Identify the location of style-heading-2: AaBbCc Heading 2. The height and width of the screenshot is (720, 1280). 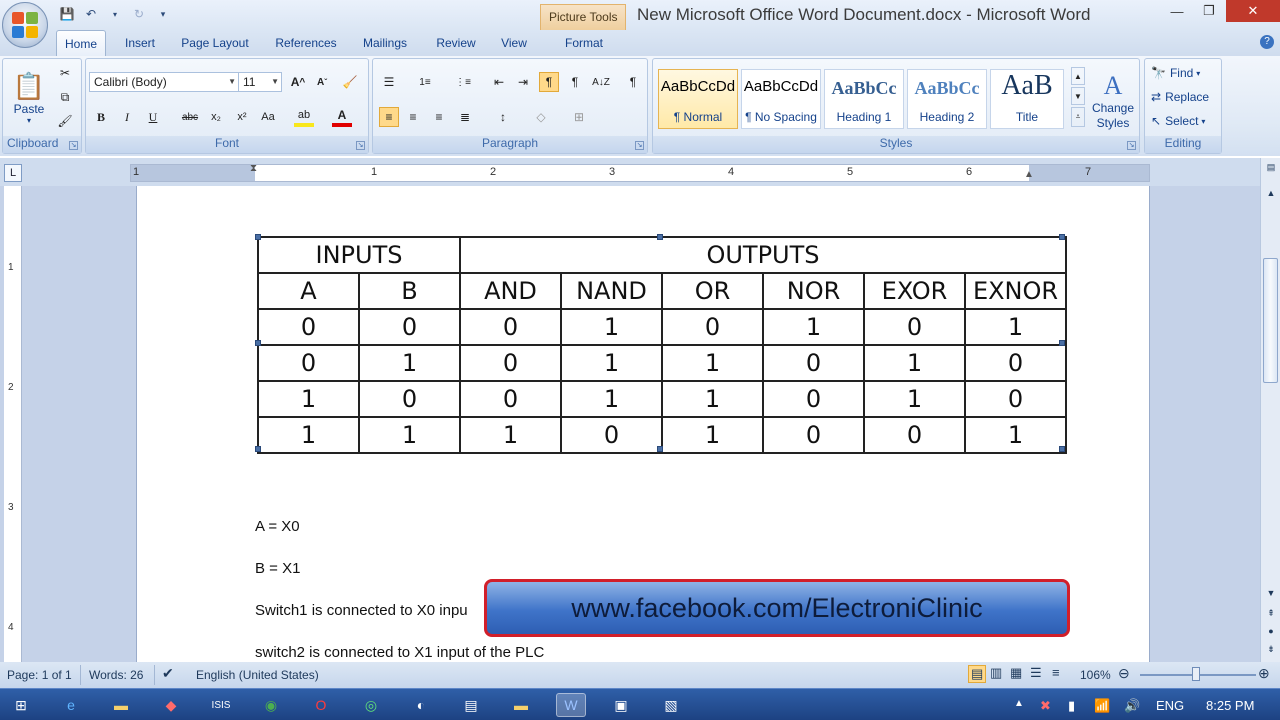
(947, 99).